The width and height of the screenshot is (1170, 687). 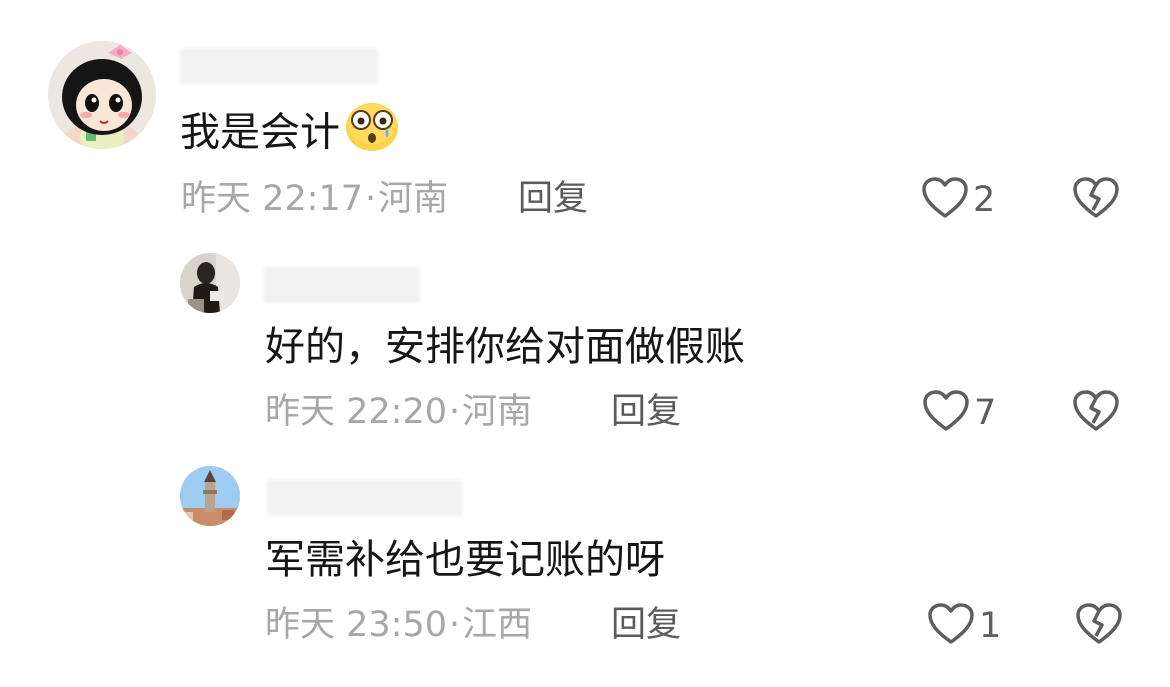 What do you see at coordinates (497, 625) in the screenshot?
I see `comment-location: 江西` at bounding box center [497, 625].